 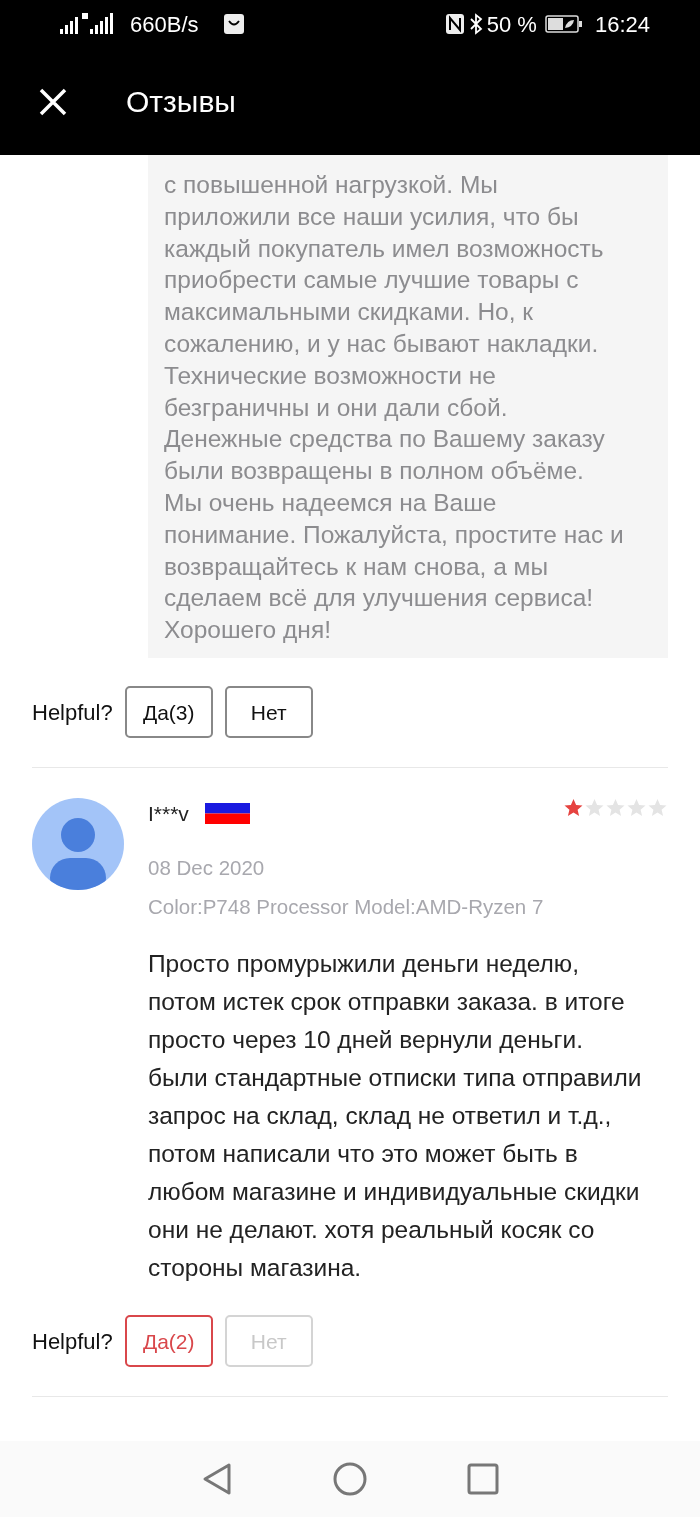 What do you see at coordinates (563, 24) in the screenshot?
I see `battery-icon` at bounding box center [563, 24].